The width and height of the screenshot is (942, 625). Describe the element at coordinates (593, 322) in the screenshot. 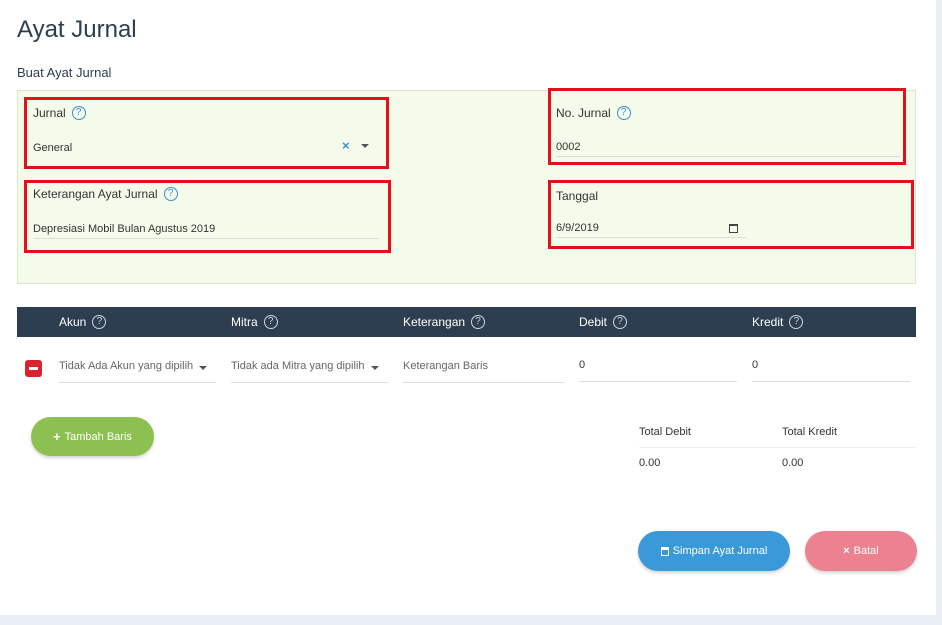

I see `header-debit-text: Debit` at that location.